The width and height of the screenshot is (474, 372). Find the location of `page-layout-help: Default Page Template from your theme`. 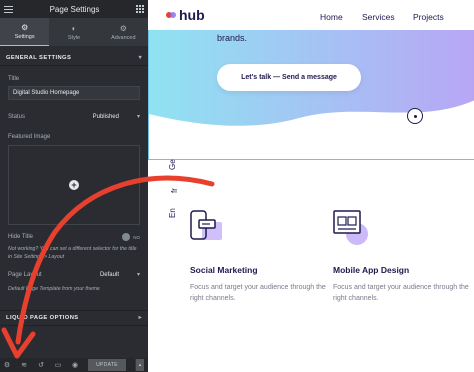

page-layout-help: Default Page Template from your theme is located at coordinates (54, 289).